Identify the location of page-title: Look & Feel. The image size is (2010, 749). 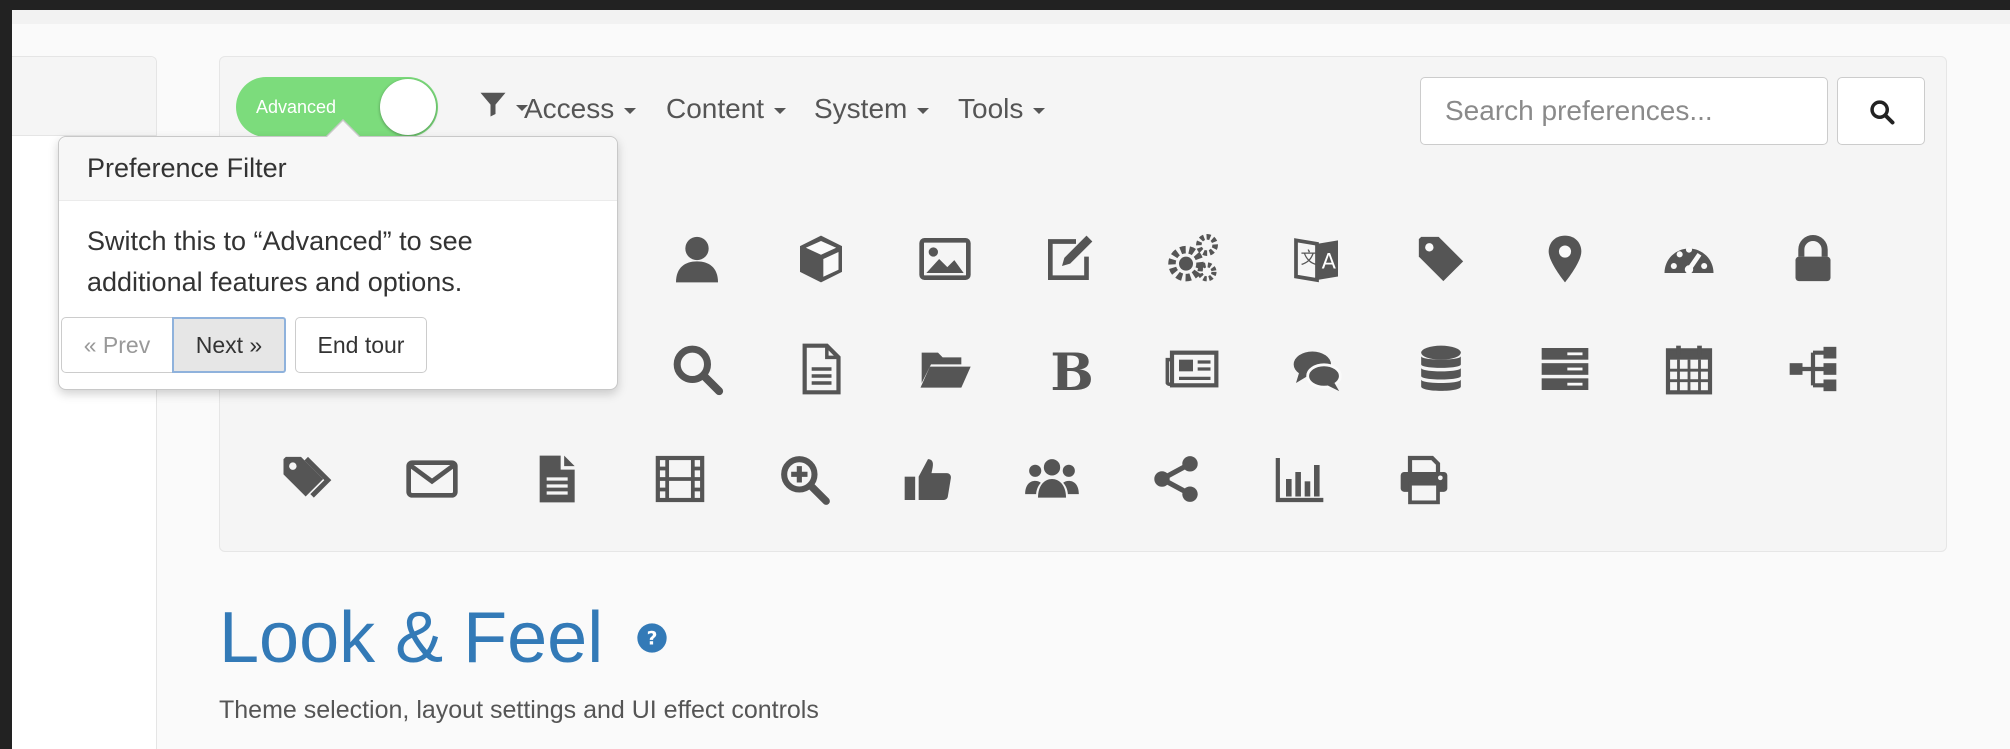
(411, 638).